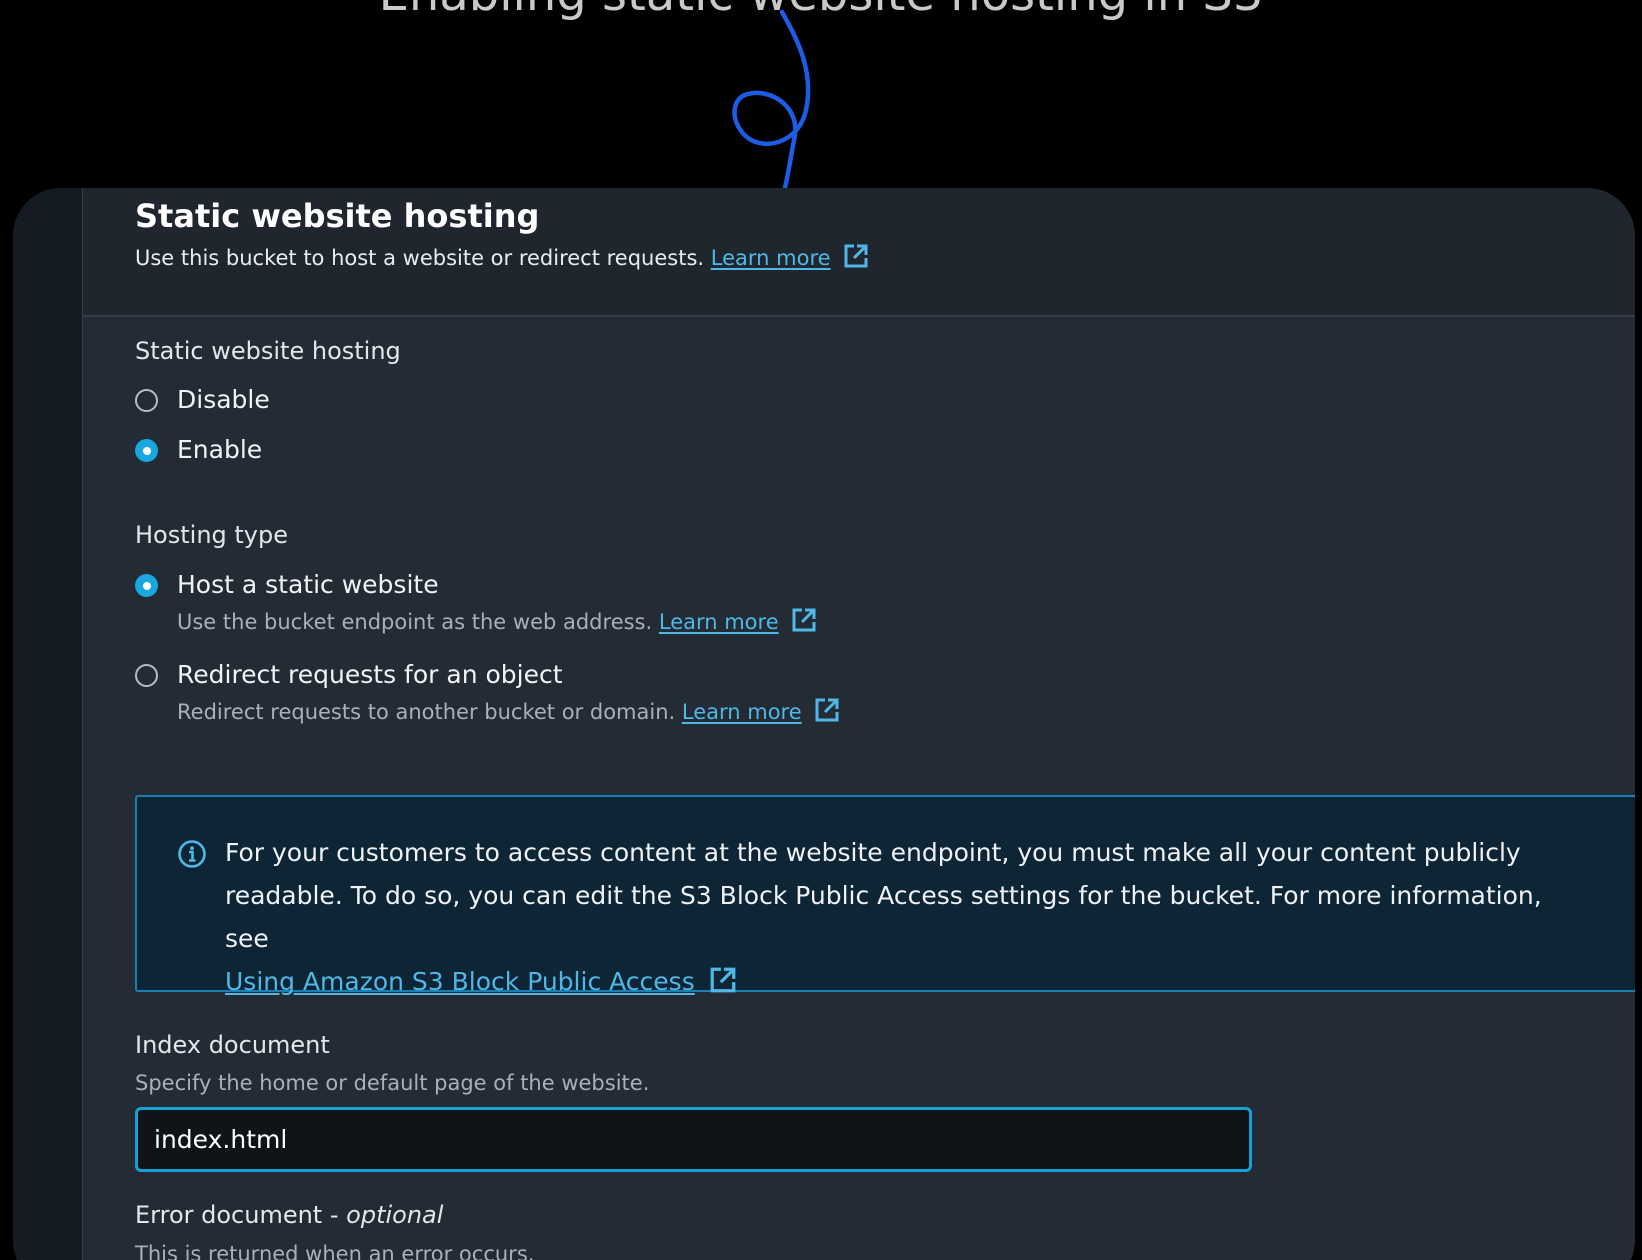  I want to click on host-static-learn-more-link: Learn more, so click(719, 622).